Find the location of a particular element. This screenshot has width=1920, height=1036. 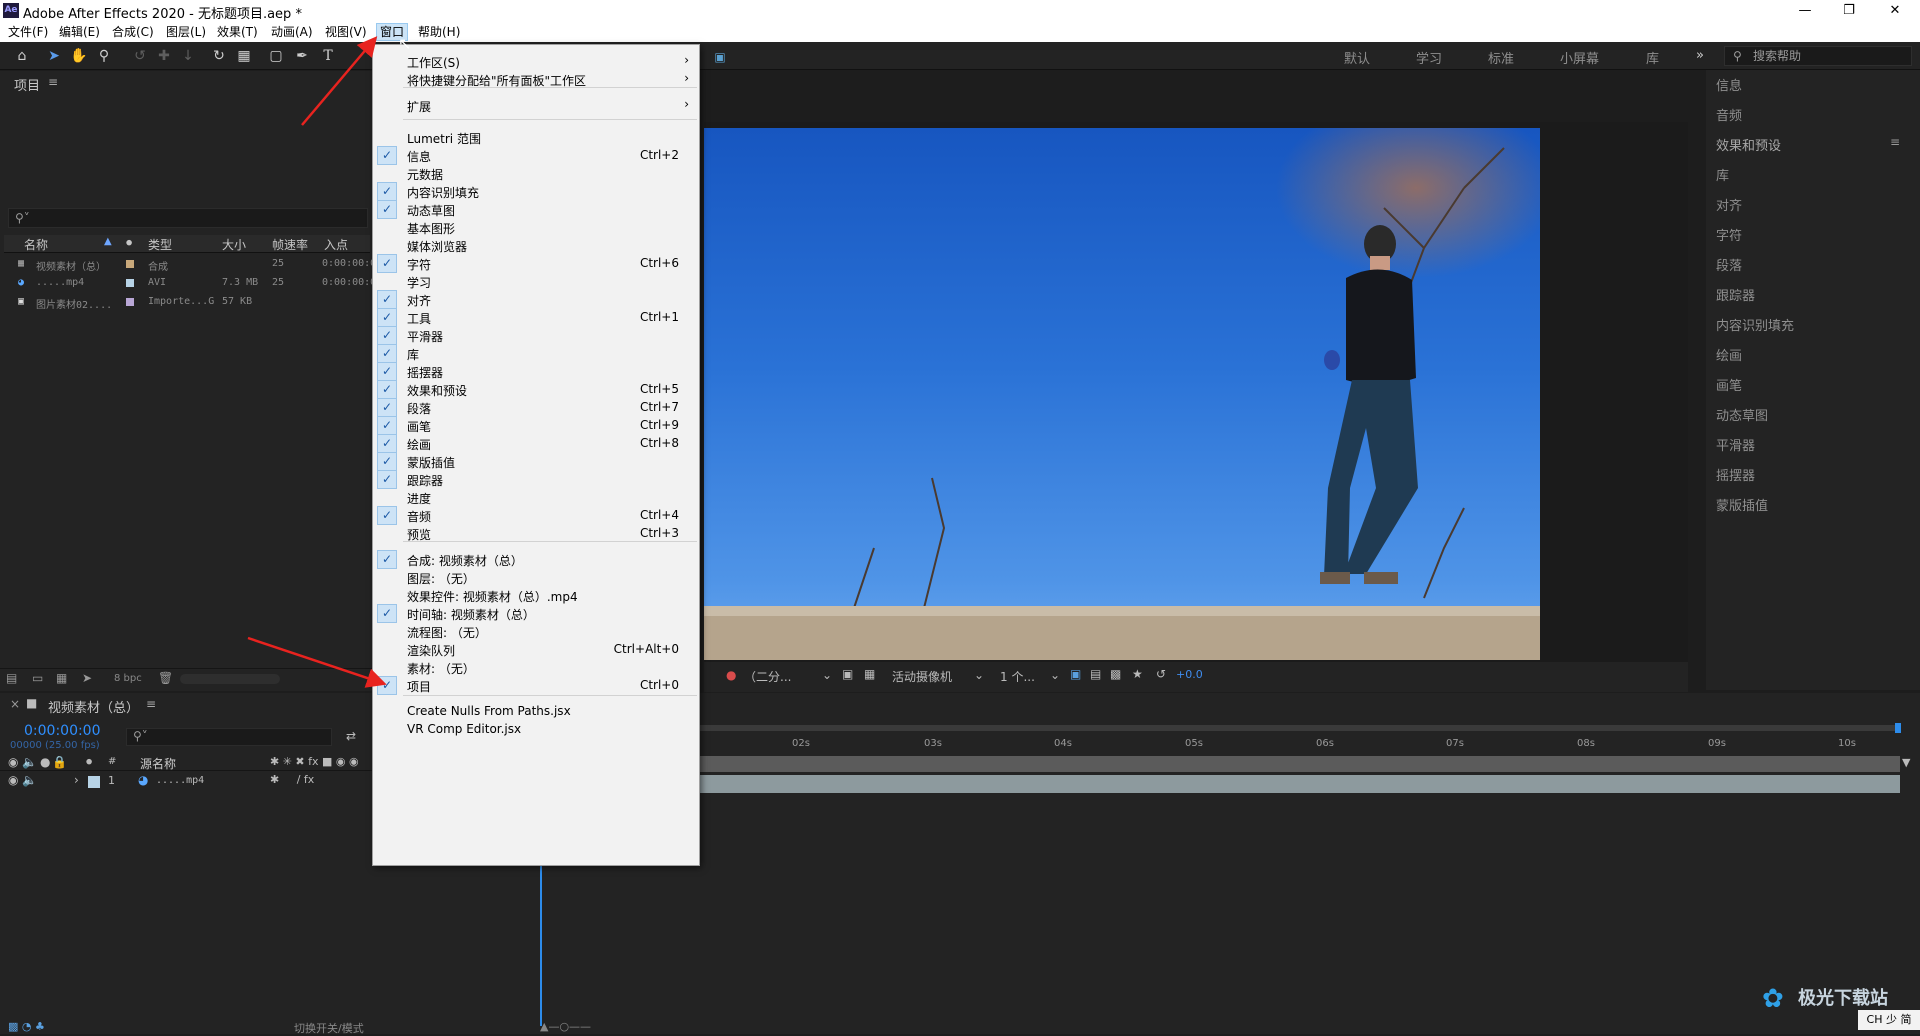

arrow-to-effect-controls is located at coordinates (317, 662).